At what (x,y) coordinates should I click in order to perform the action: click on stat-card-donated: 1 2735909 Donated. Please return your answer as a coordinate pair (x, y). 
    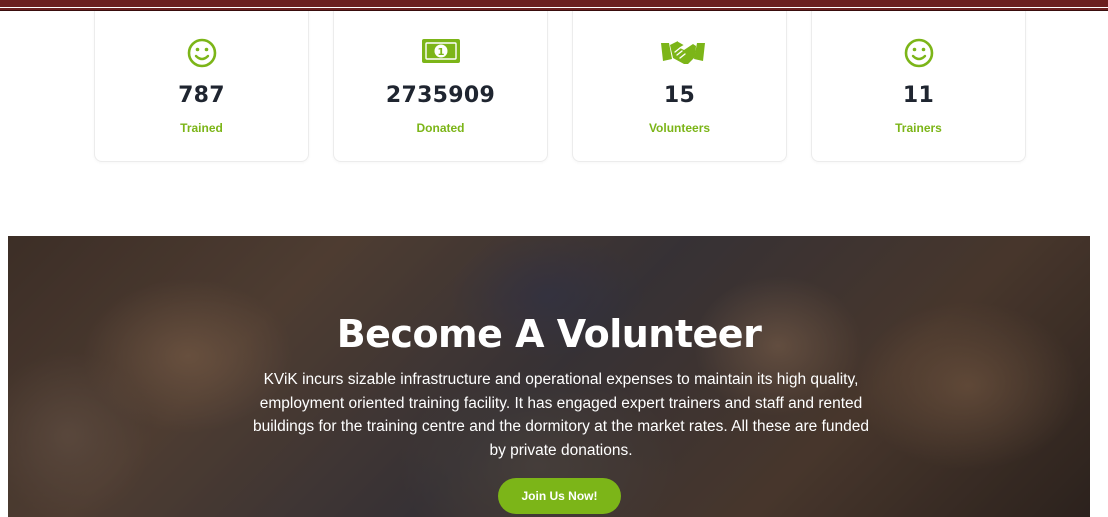
    Looking at the image, I should click on (440, 86).